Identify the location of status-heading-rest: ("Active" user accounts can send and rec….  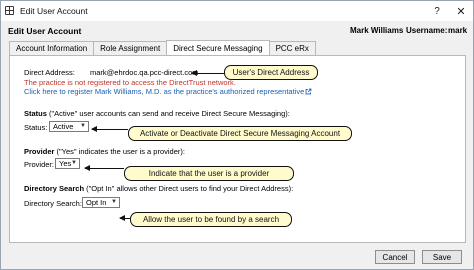
(168, 113).